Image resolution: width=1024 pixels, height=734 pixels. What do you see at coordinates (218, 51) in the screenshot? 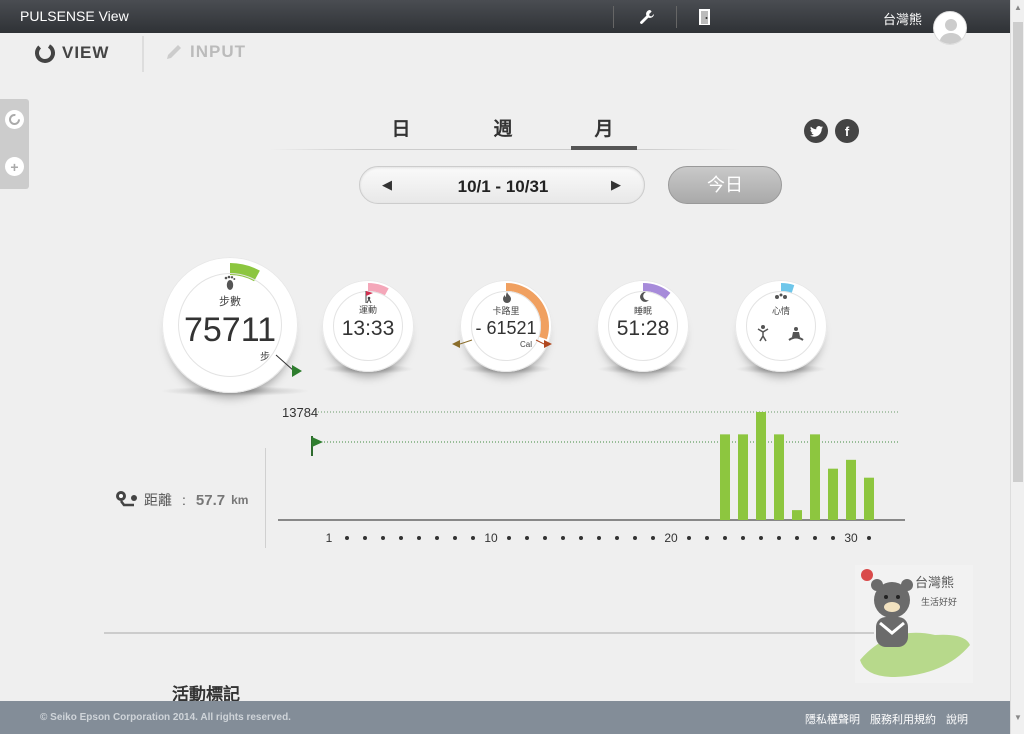
I see `tab-input-label: INPUT` at bounding box center [218, 51].